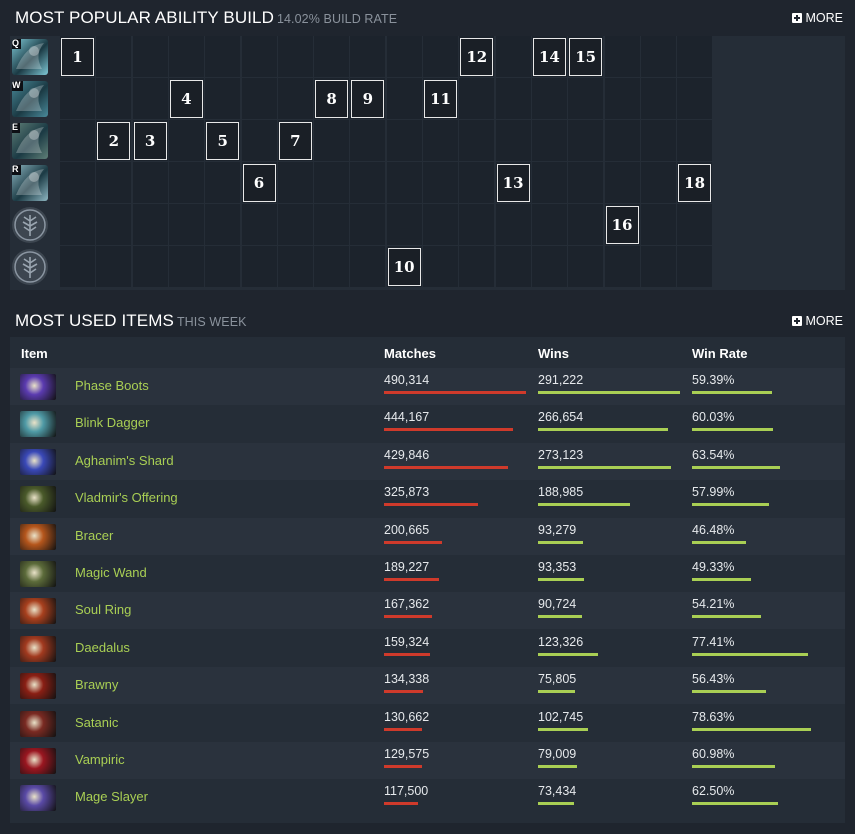 Image resolution: width=855 pixels, height=834 pixels. I want to click on vladmirs-offering-icon, so click(38, 499).